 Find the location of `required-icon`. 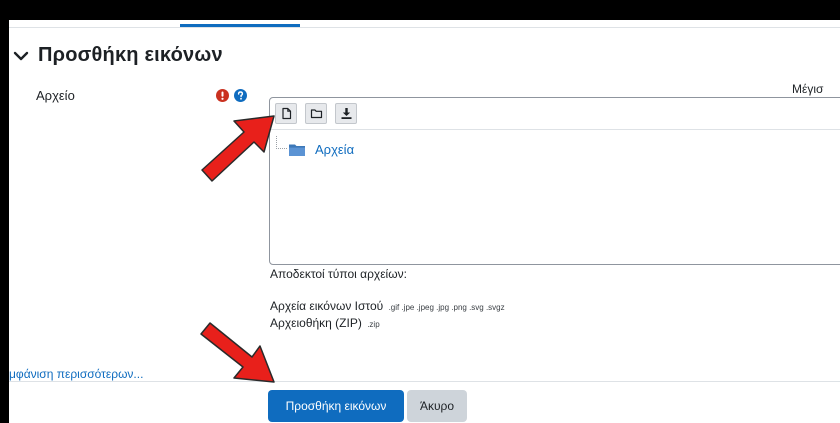

required-icon is located at coordinates (222, 95).